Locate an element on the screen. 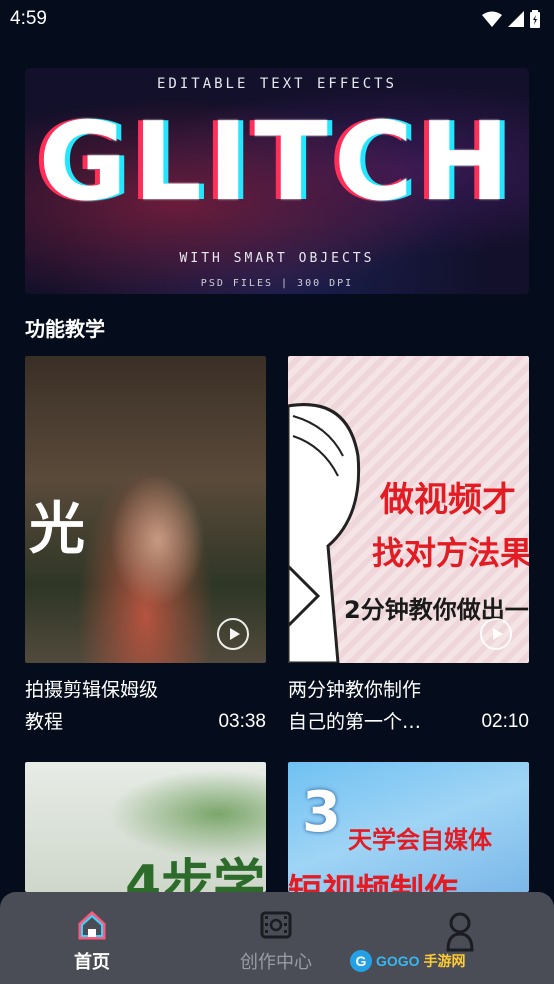 This screenshot has height=984, width=554. thumbnail-overlay-text: 做视频才 is located at coordinates (448, 500).